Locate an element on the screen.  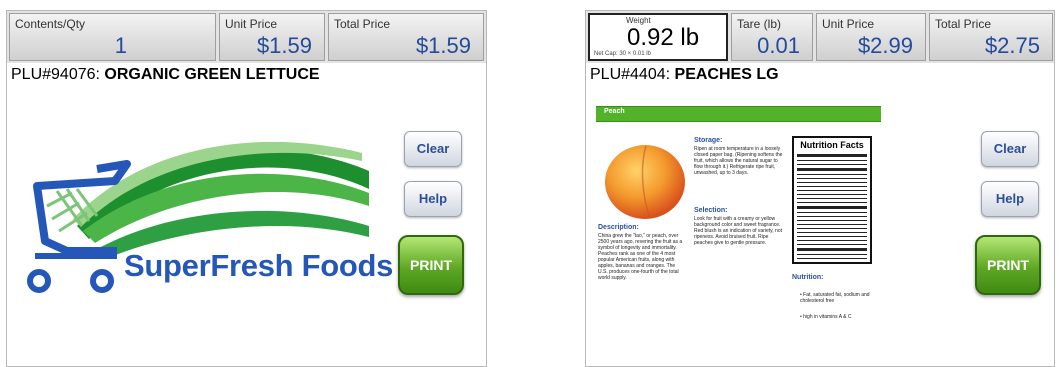
weight-display: Weight 0.92 lb Net Cap: 30 × 0.01 lb is located at coordinates (658, 37).